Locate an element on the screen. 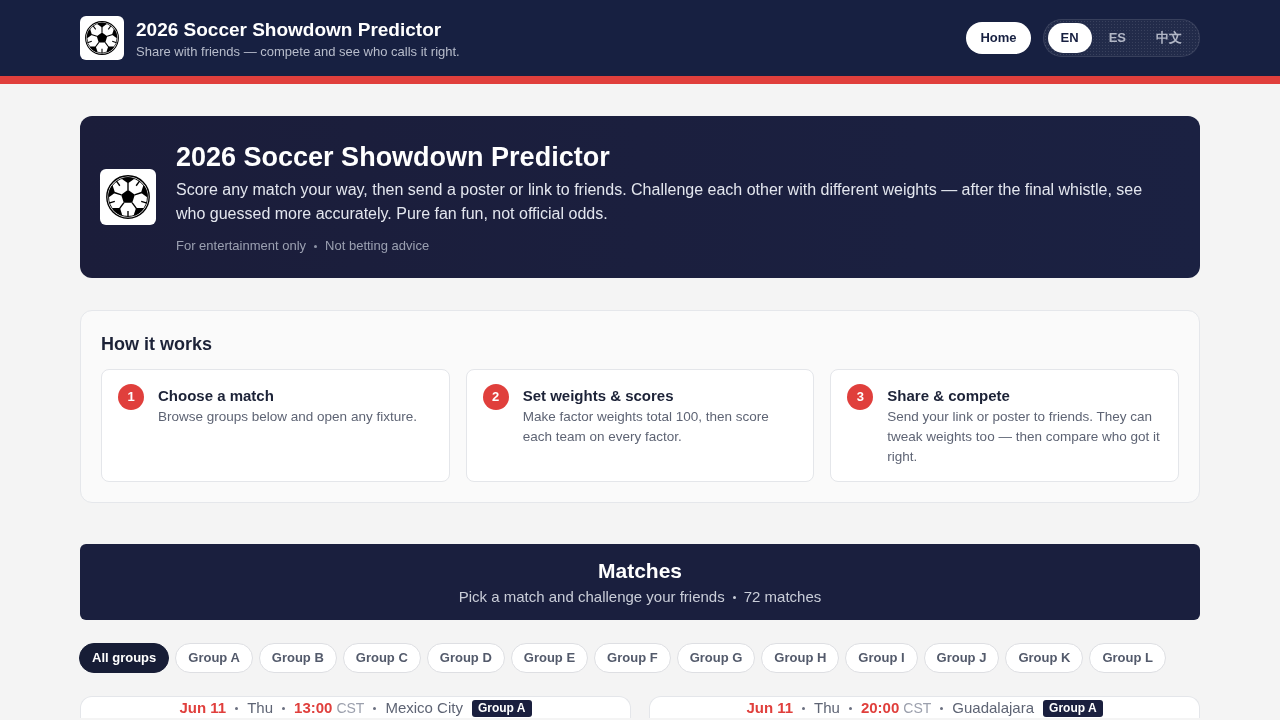 This screenshot has height=720, width=1280. match-time: 13:00 is located at coordinates (313, 708).